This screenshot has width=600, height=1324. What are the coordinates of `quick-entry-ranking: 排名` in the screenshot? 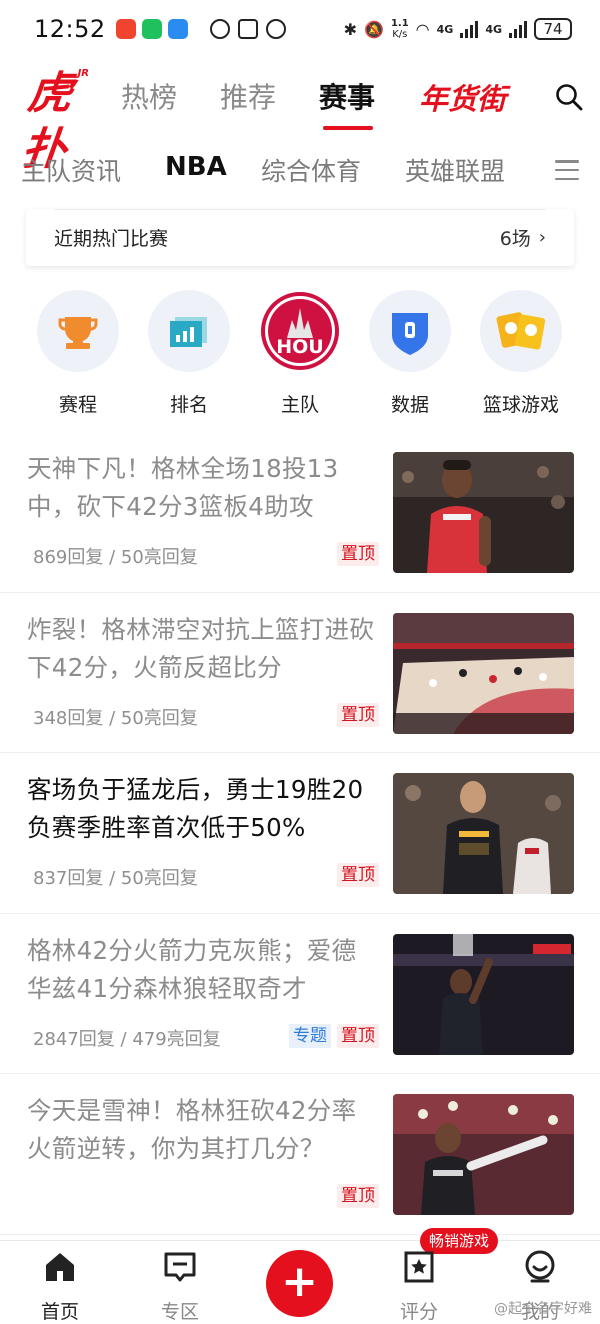 It's located at (189, 353).